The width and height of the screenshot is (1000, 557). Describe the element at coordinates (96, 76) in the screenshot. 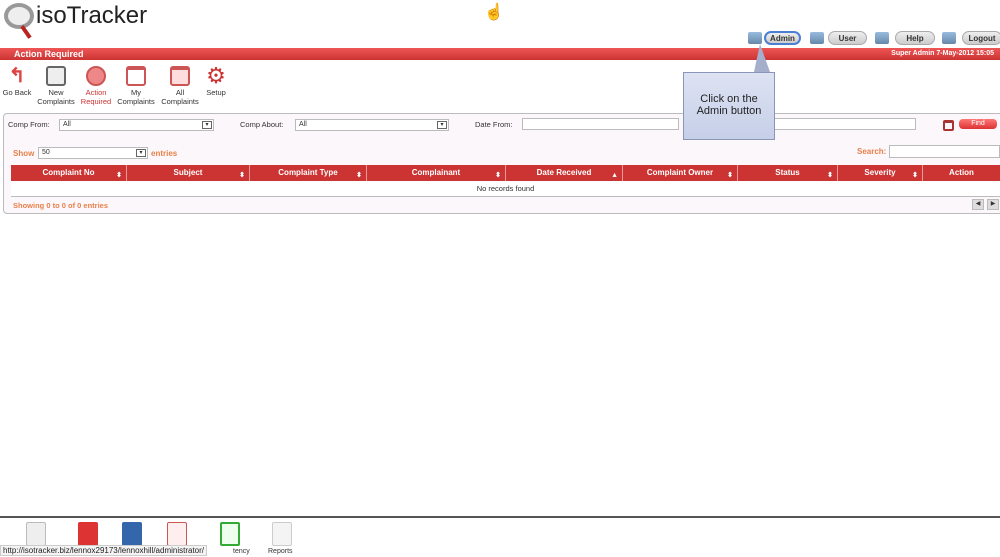

I see `stopwatch-icon` at that location.